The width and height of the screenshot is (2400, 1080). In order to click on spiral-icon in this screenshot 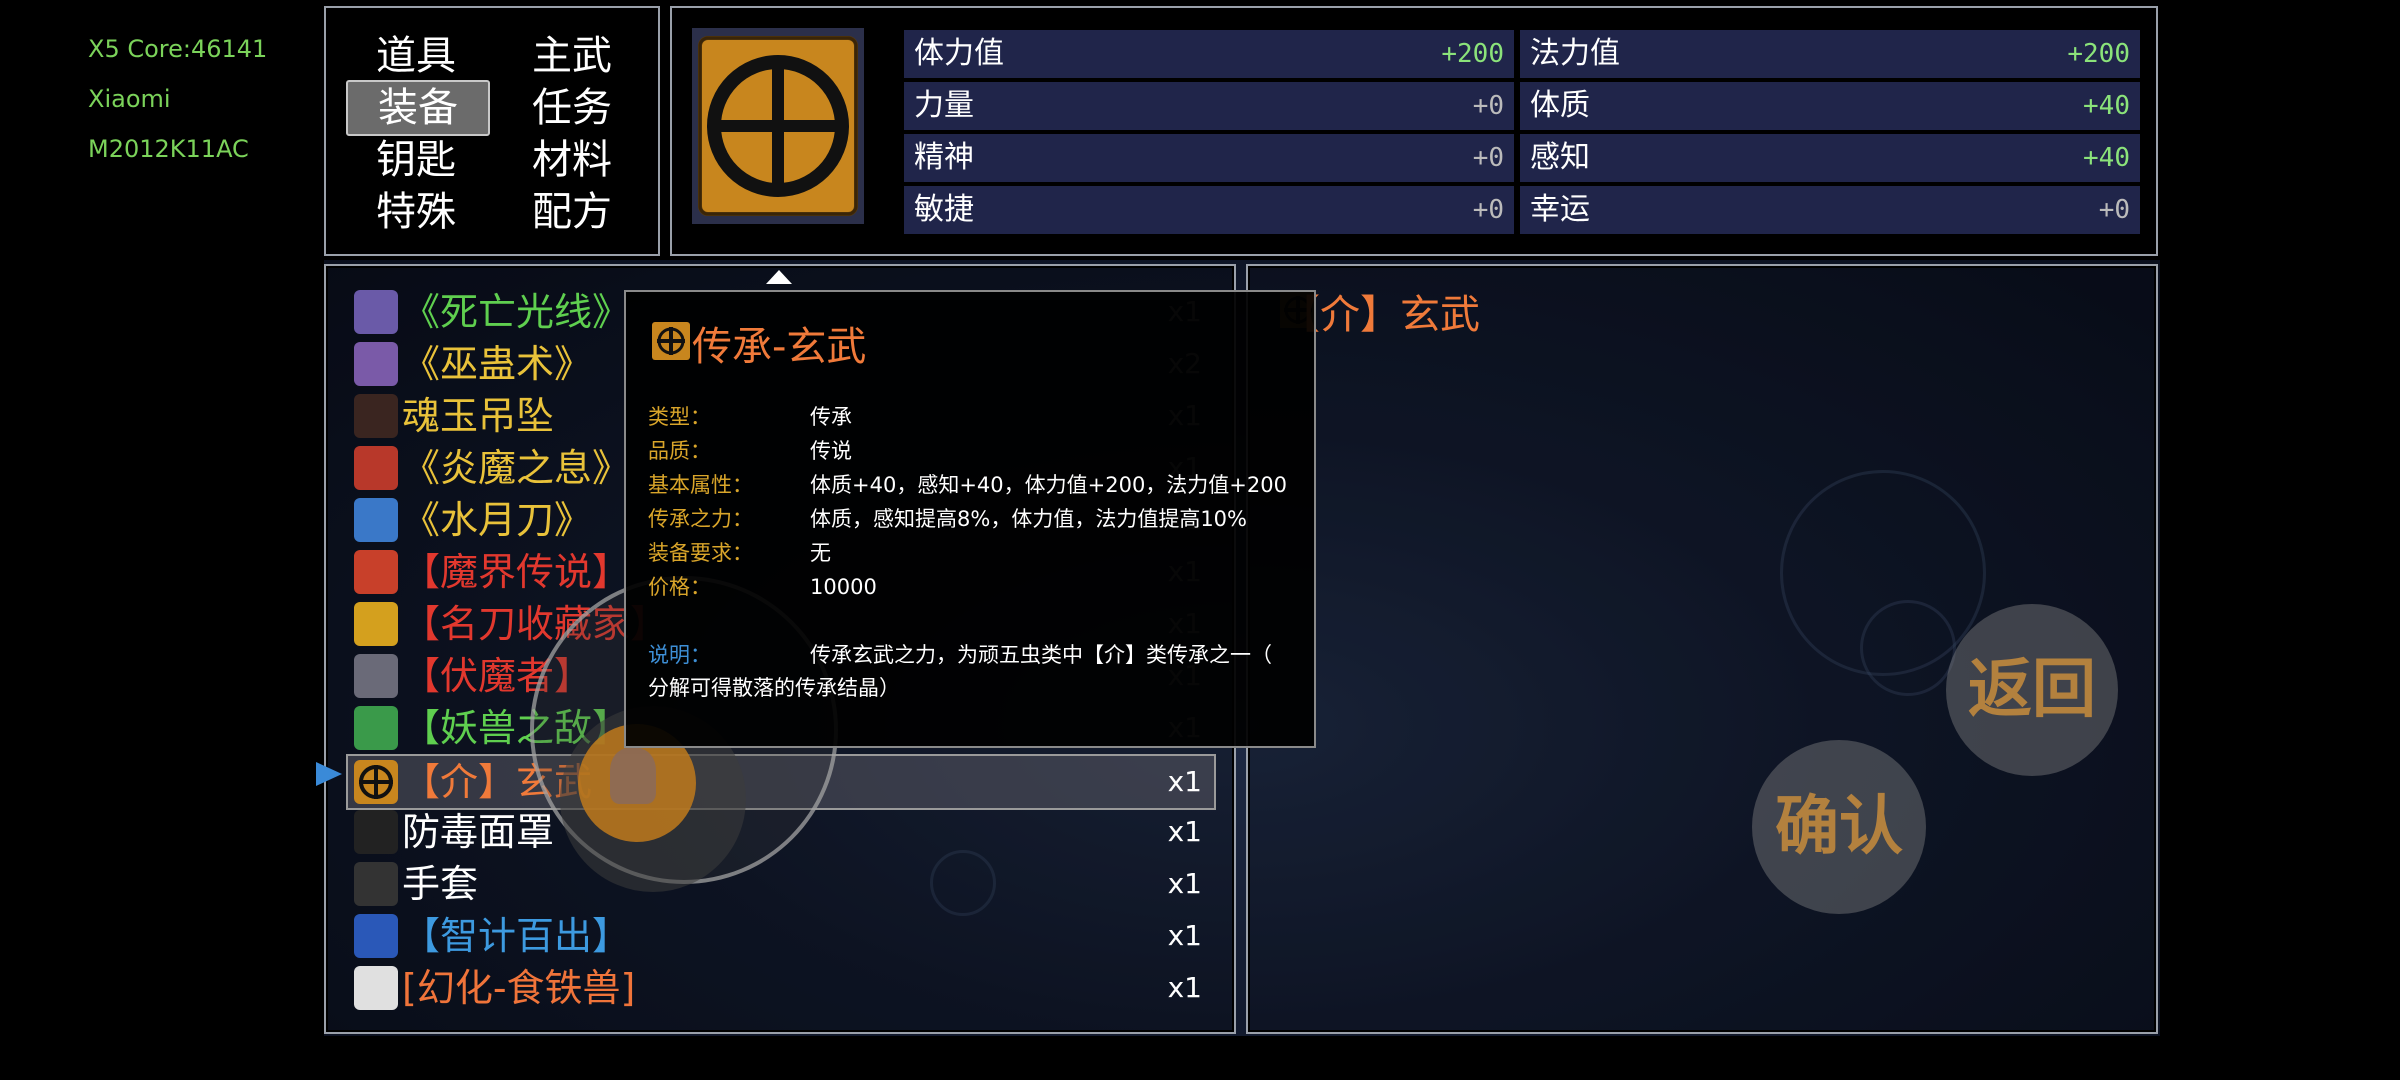, I will do `click(376, 572)`.